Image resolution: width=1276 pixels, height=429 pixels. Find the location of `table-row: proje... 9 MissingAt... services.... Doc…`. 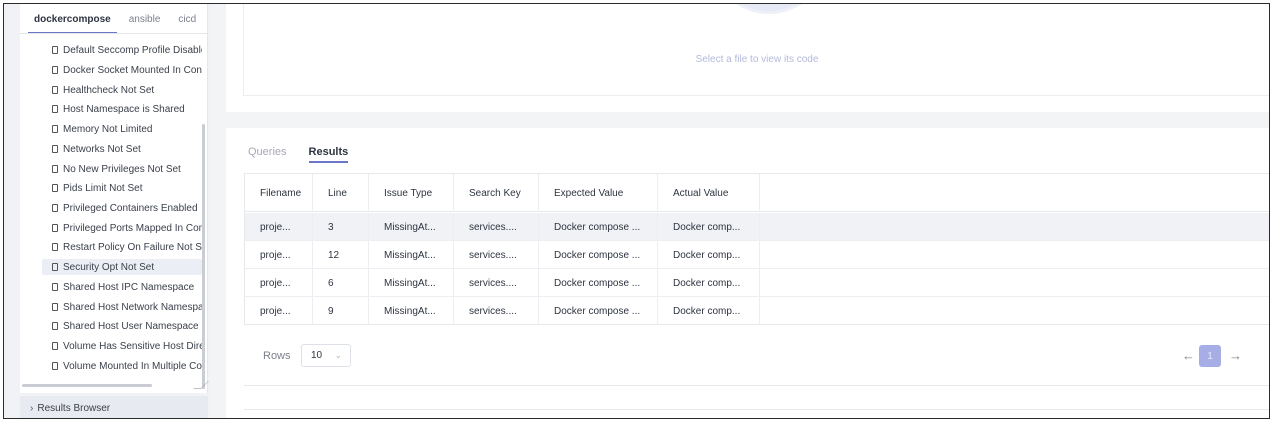

table-row: proje... 9 MissingAt... services.... Doc… is located at coordinates (757, 311).